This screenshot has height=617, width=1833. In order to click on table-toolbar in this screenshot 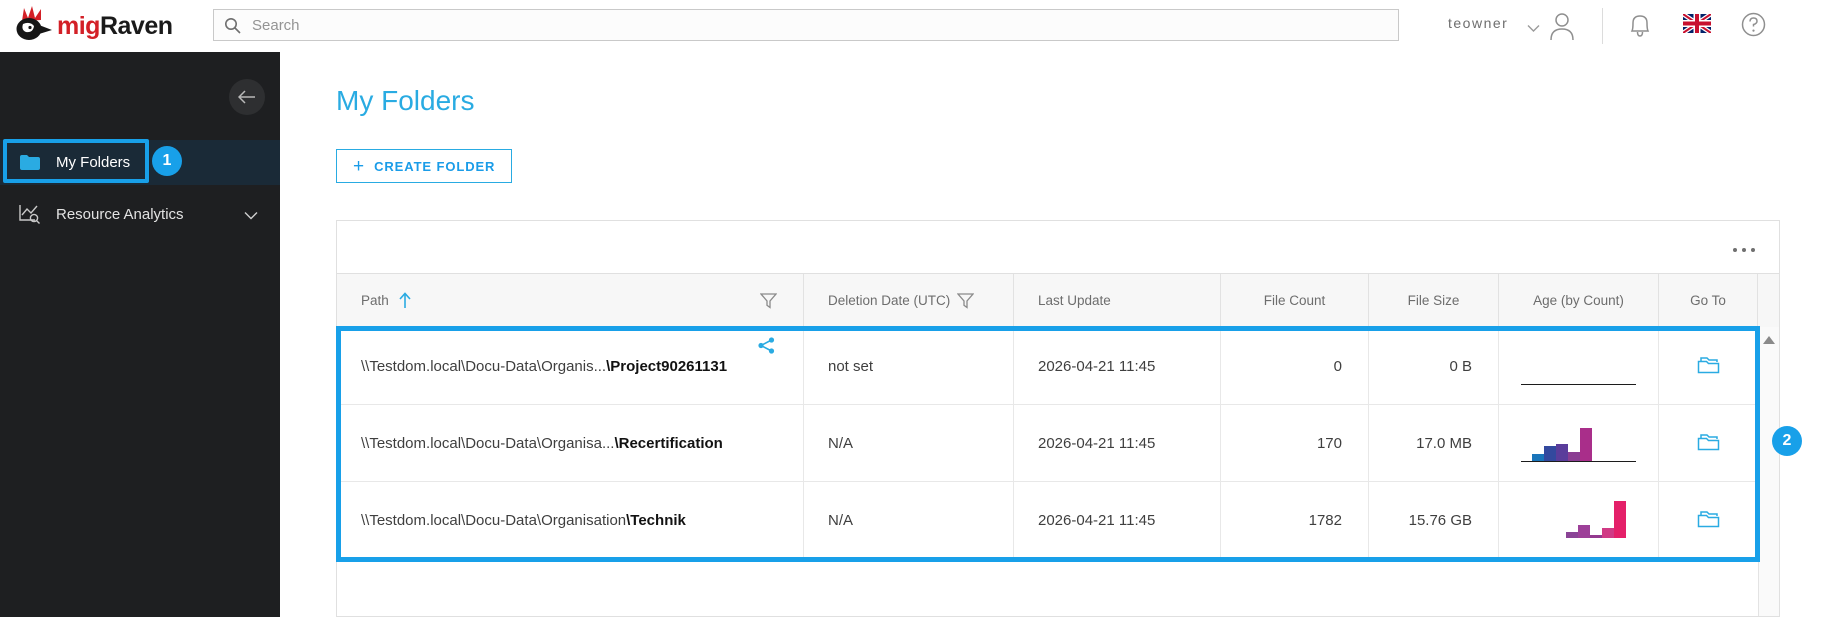, I will do `click(1058, 247)`.